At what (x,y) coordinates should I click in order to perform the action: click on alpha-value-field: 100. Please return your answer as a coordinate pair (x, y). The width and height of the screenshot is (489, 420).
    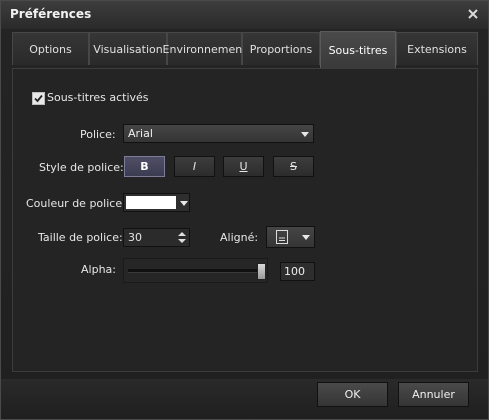
    Looking at the image, I should click on (297, 271).